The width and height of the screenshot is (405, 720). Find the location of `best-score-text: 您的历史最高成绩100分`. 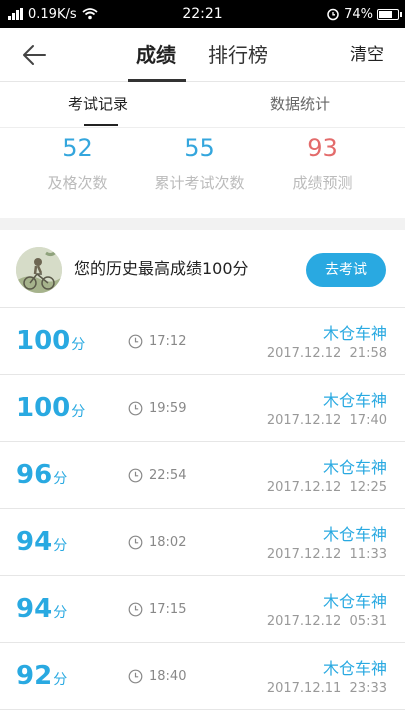

best-score-text: 您的历史最高成绩100分 is located at coordinates (161, 268).